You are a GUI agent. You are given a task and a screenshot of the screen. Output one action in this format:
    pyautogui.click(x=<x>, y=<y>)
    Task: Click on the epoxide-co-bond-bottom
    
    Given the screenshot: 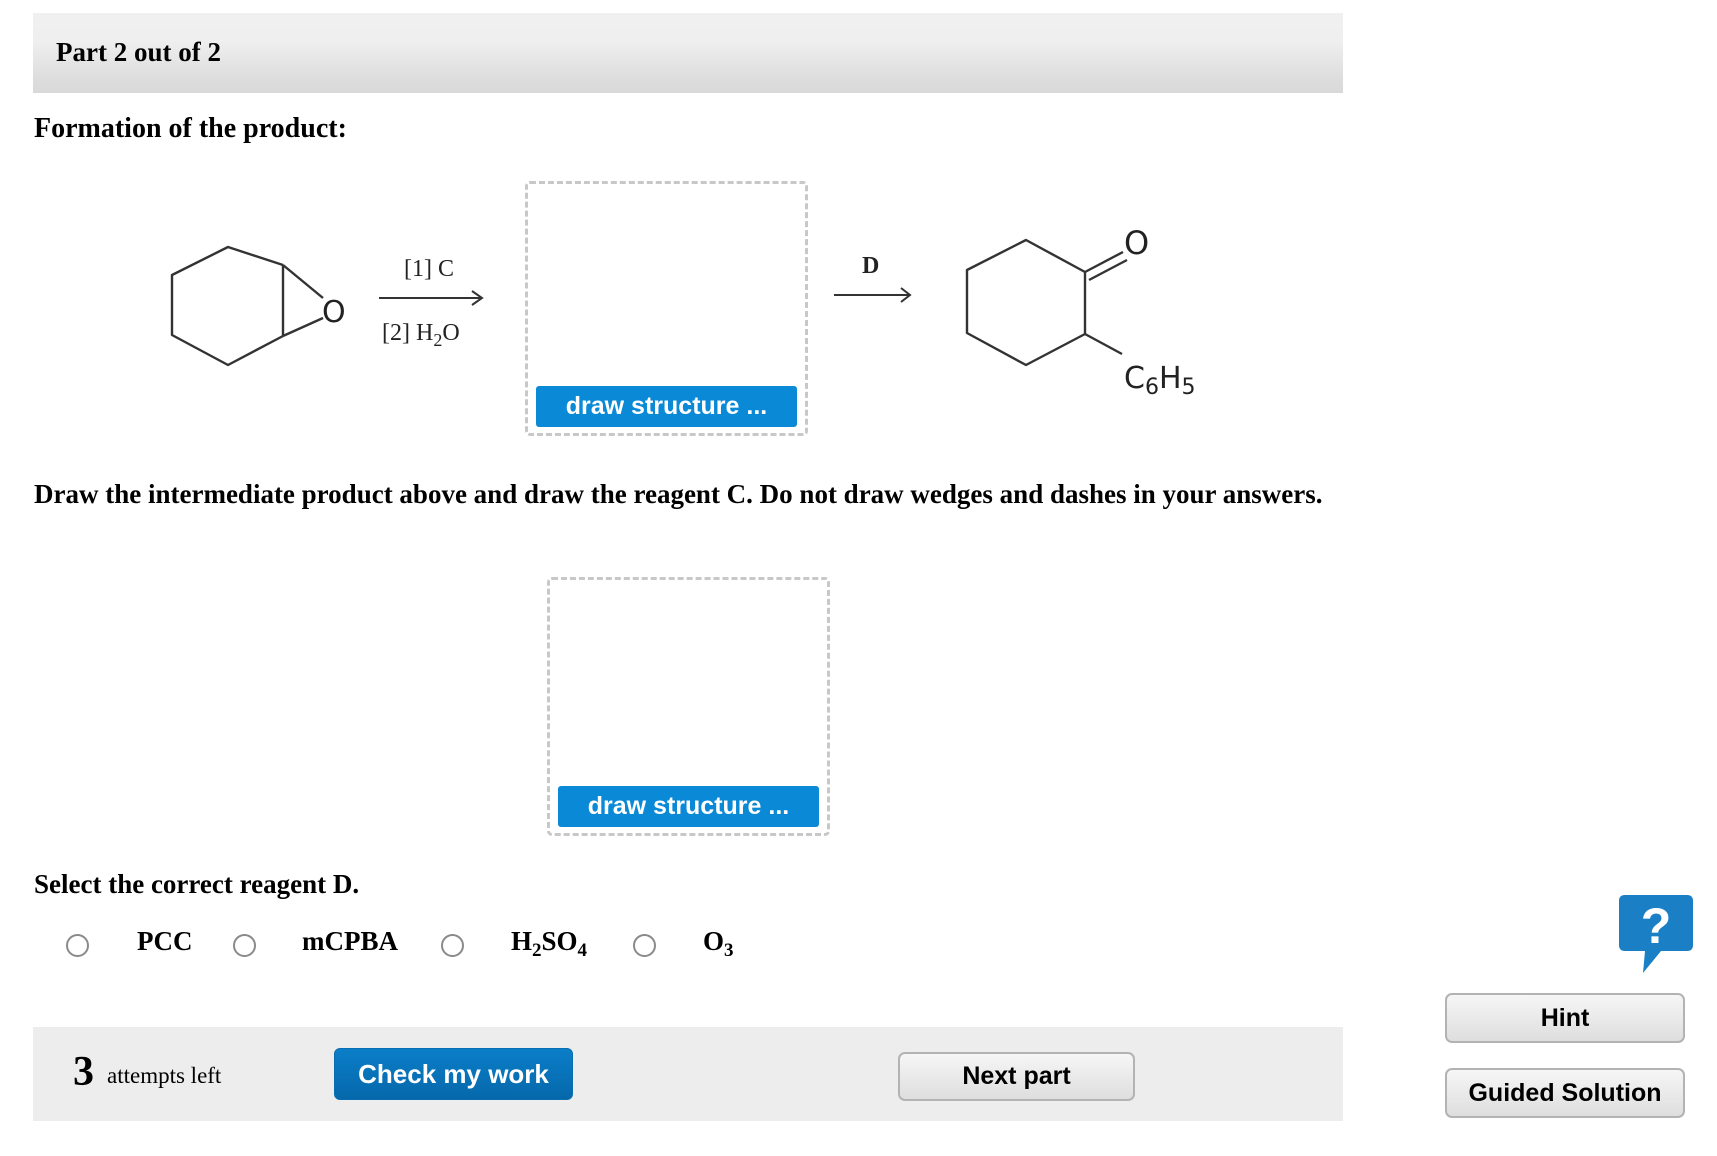 What is the action you would take?
    pyautogui.click(x=303, y=327)
    